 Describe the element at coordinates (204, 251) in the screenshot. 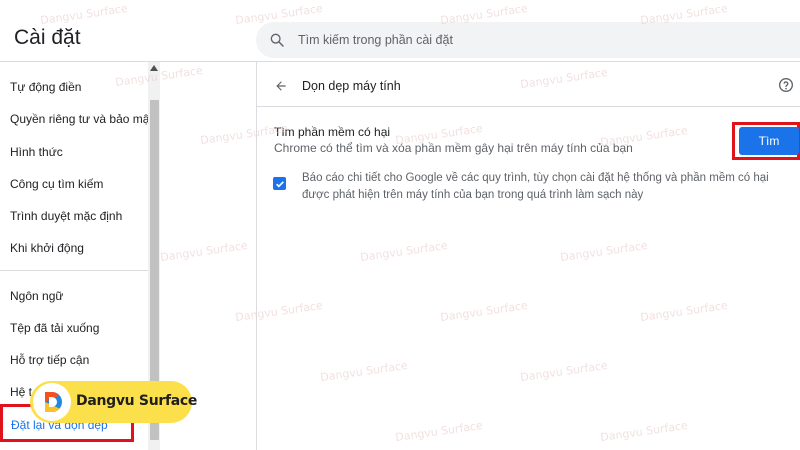

I see `watermark-text: Dangvu Surface` at that location.